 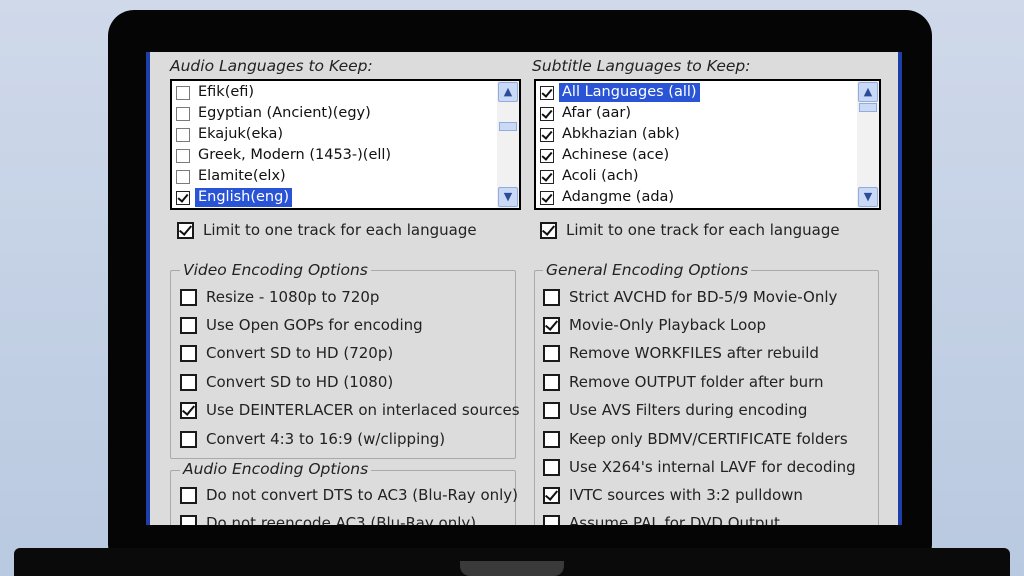 What do you see at coordinates (668, 325) in the screenshot?
I see `option-label: Movie-Only Playback Loop` at bounding box center [668, 325].